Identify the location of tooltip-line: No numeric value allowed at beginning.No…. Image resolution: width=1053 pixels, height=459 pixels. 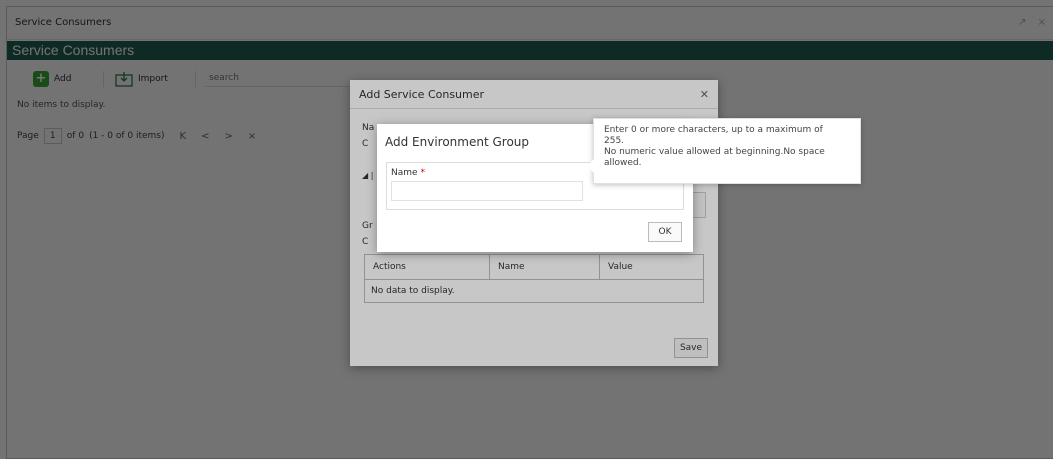
(714, 152).